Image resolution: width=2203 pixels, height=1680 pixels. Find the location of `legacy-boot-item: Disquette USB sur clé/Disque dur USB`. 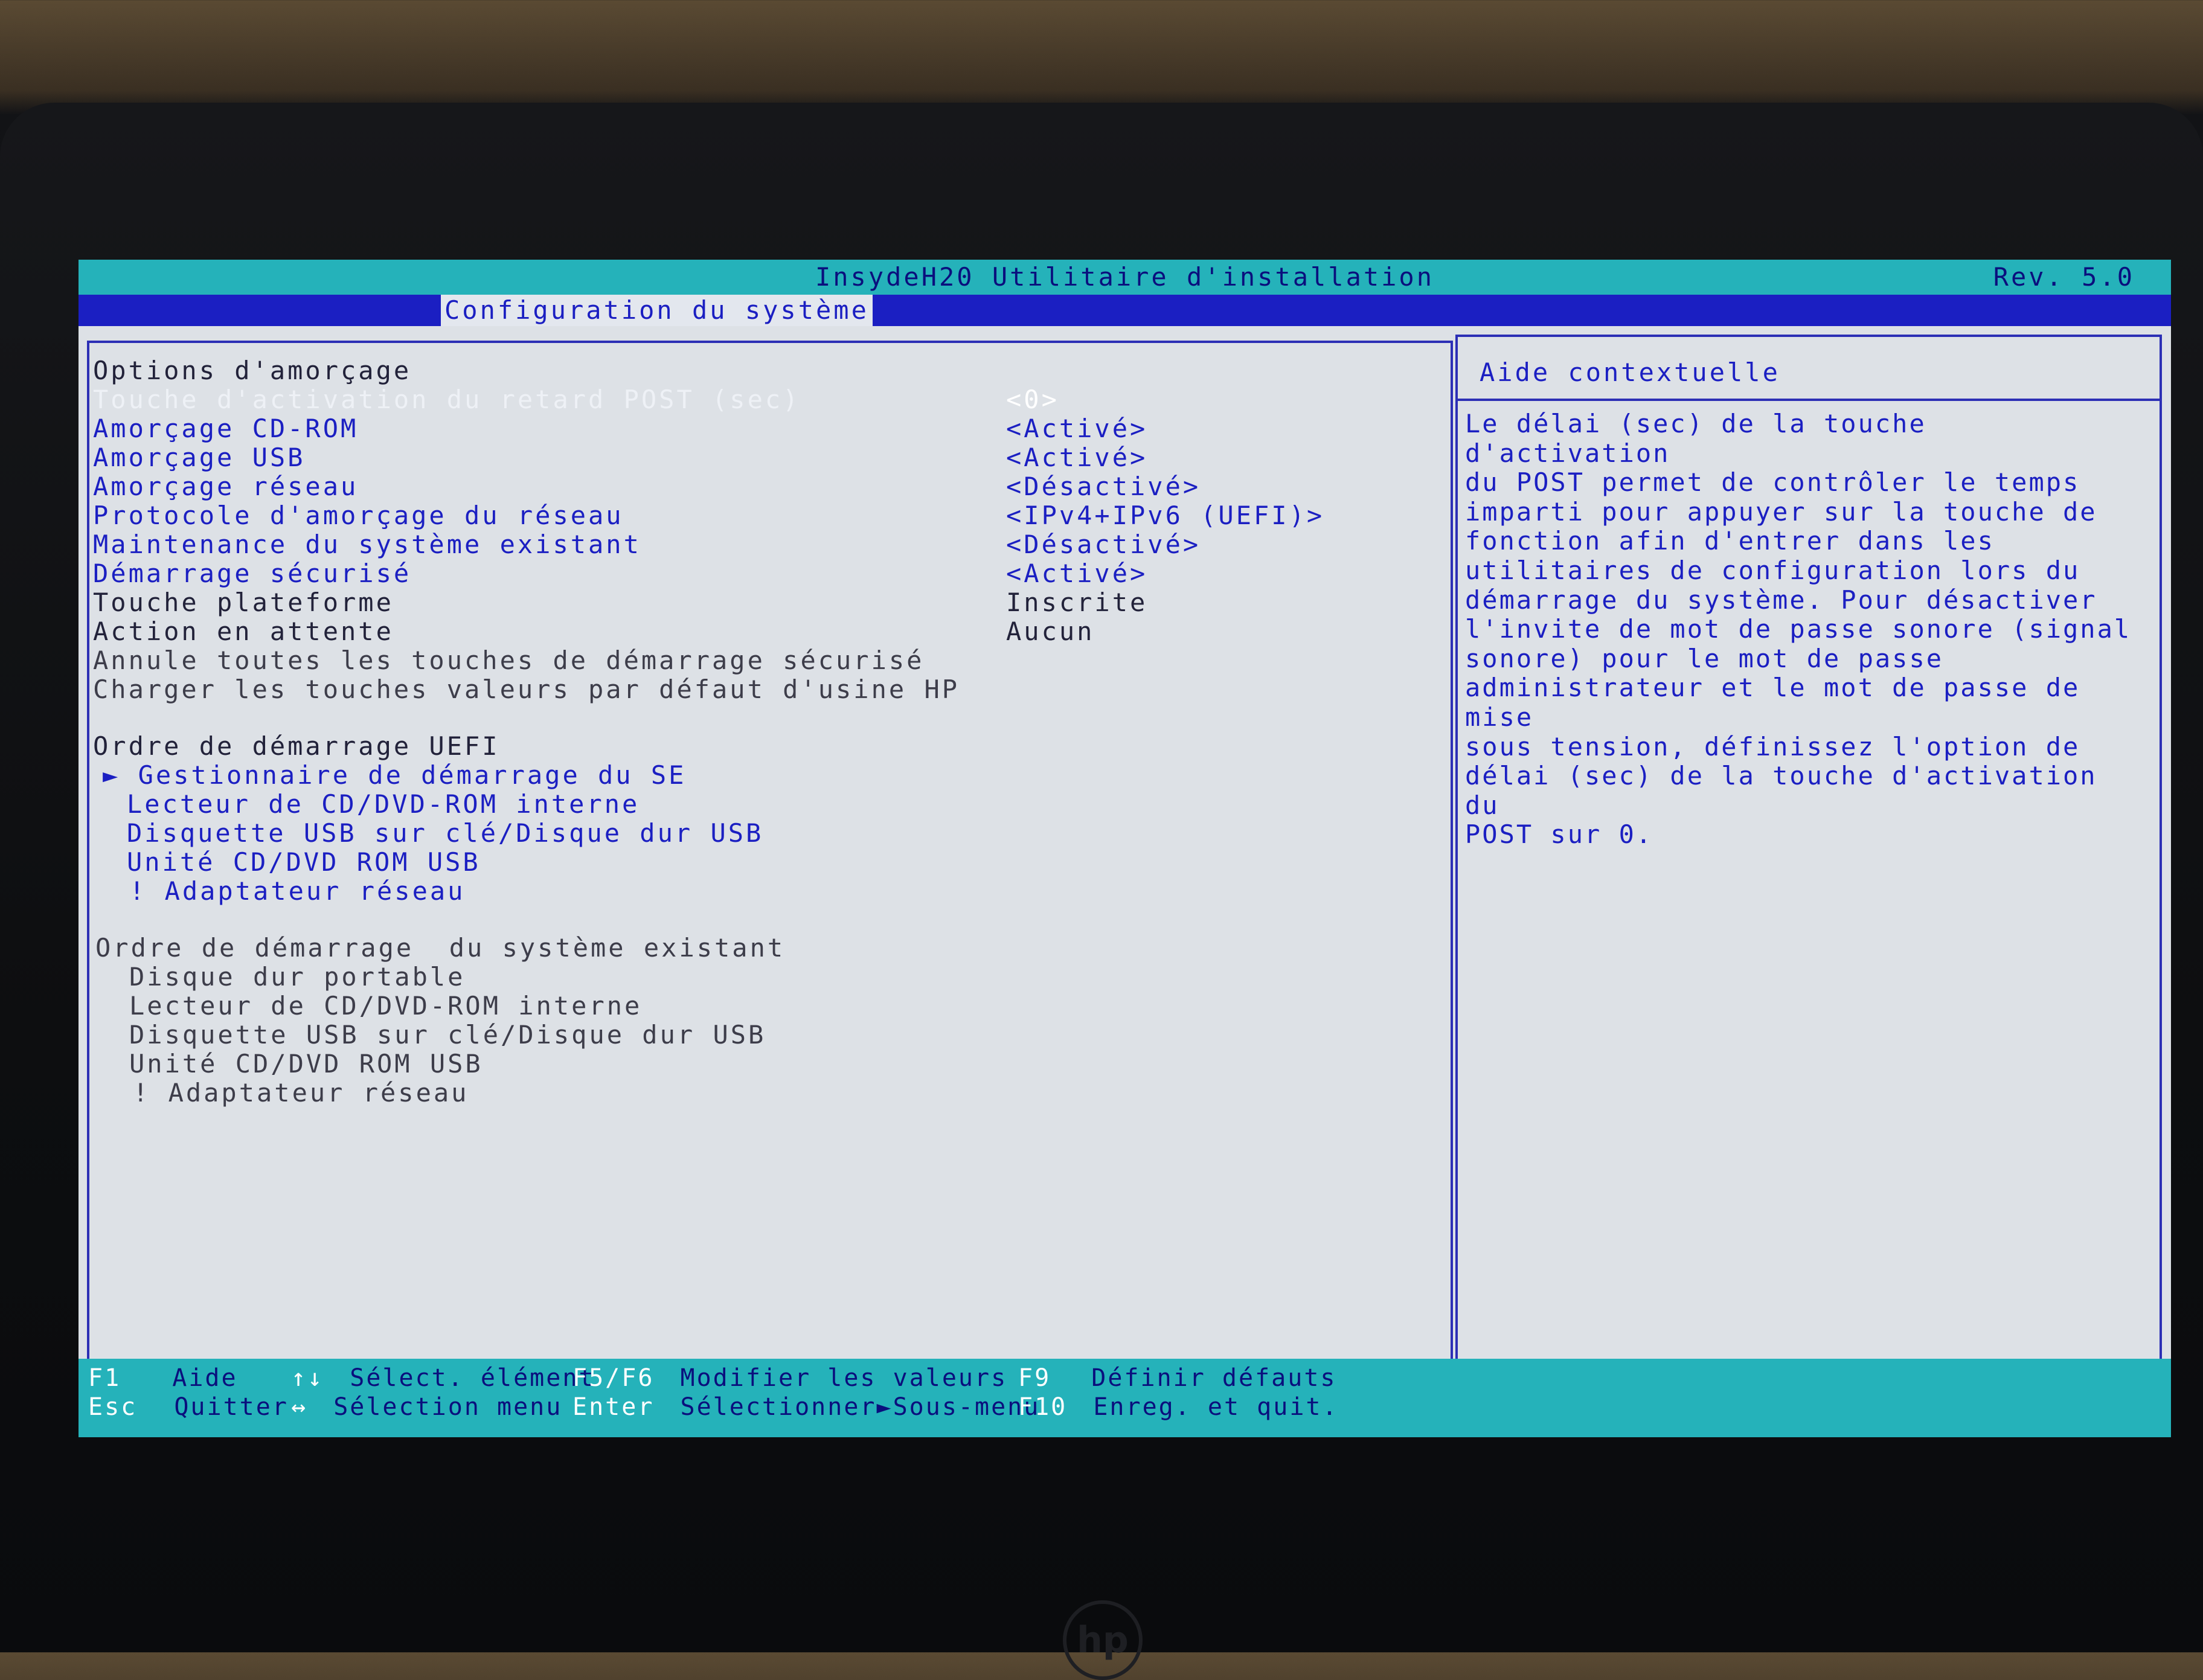

legacy-boot-item: Disquette USB sur clé/Disque dur USB is located at coordinates (799, 1035).